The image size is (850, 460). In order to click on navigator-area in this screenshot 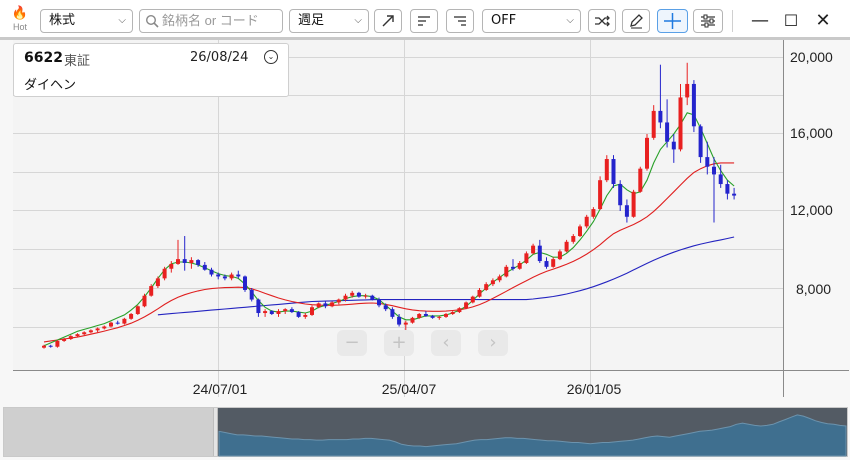, I will do `click(532, 435)`.